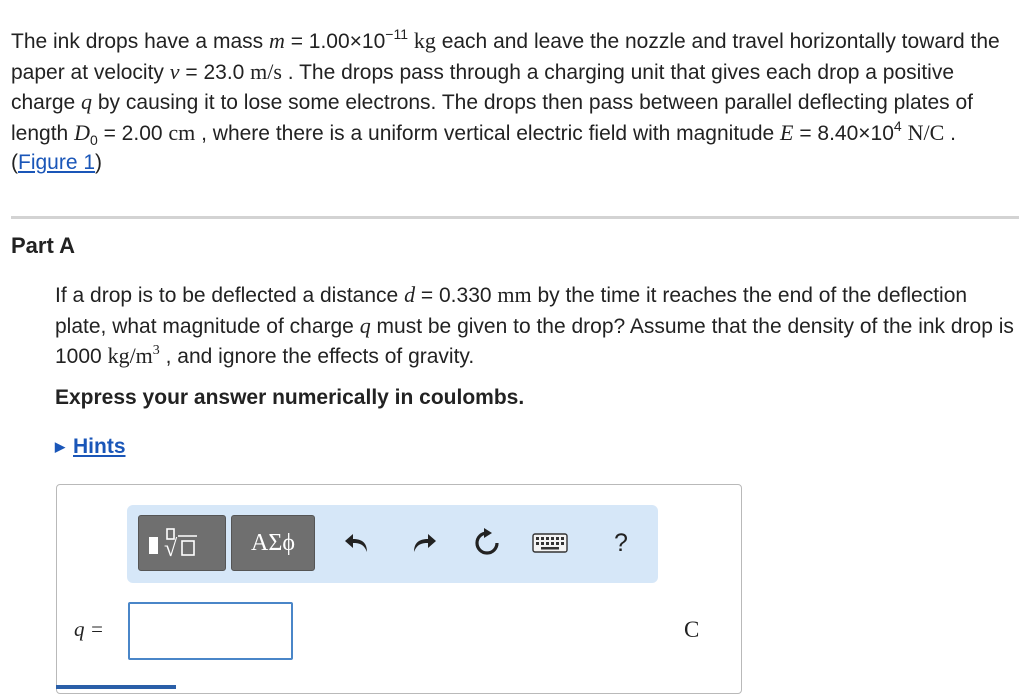  I want to click on problem-text: = 8.40×10, so click(843, 133).